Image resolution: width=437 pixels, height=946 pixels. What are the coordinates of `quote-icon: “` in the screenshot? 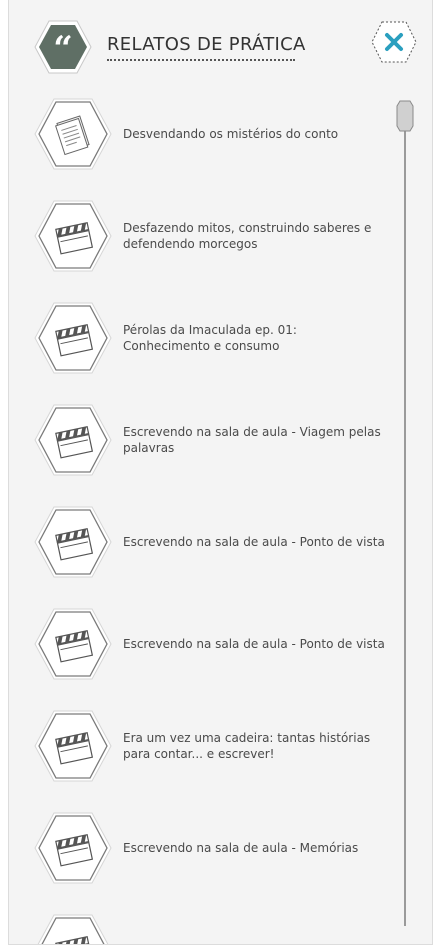 It's located at (63, 47).